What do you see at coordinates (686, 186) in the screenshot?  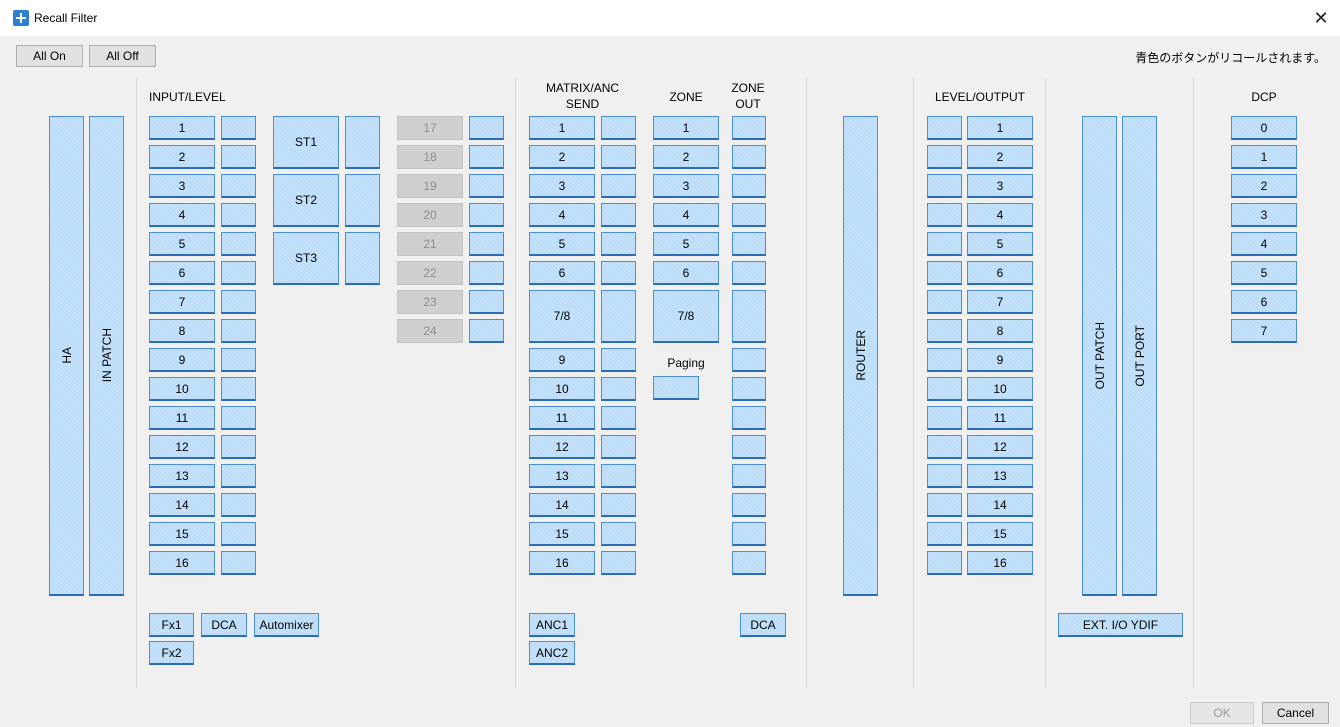 I see `zone-button: 3` at bounding box center [686, 186].